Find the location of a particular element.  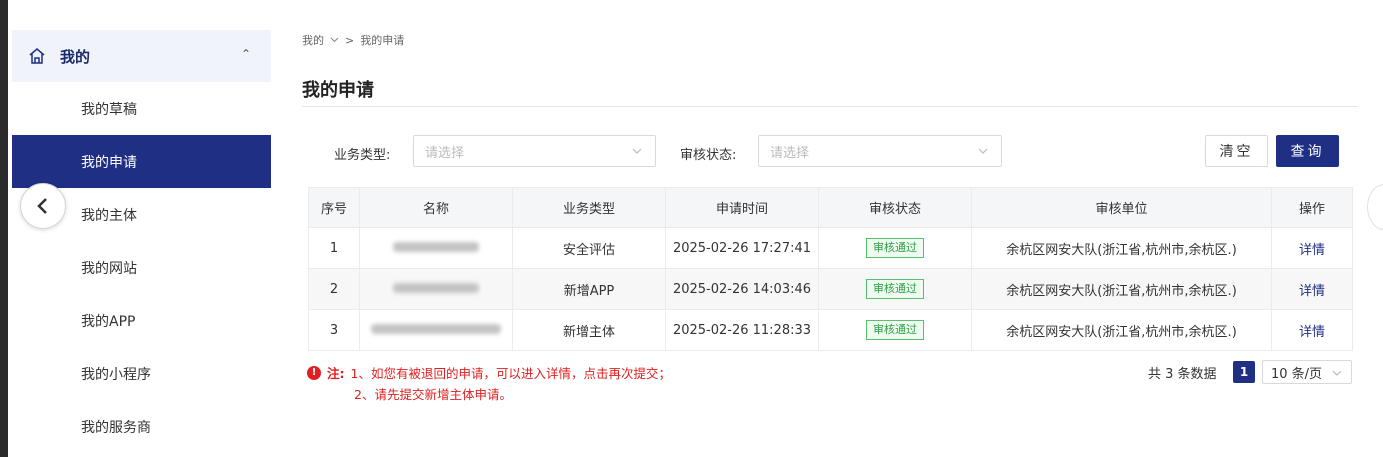

home-icon is located at coordinates (37, 56).